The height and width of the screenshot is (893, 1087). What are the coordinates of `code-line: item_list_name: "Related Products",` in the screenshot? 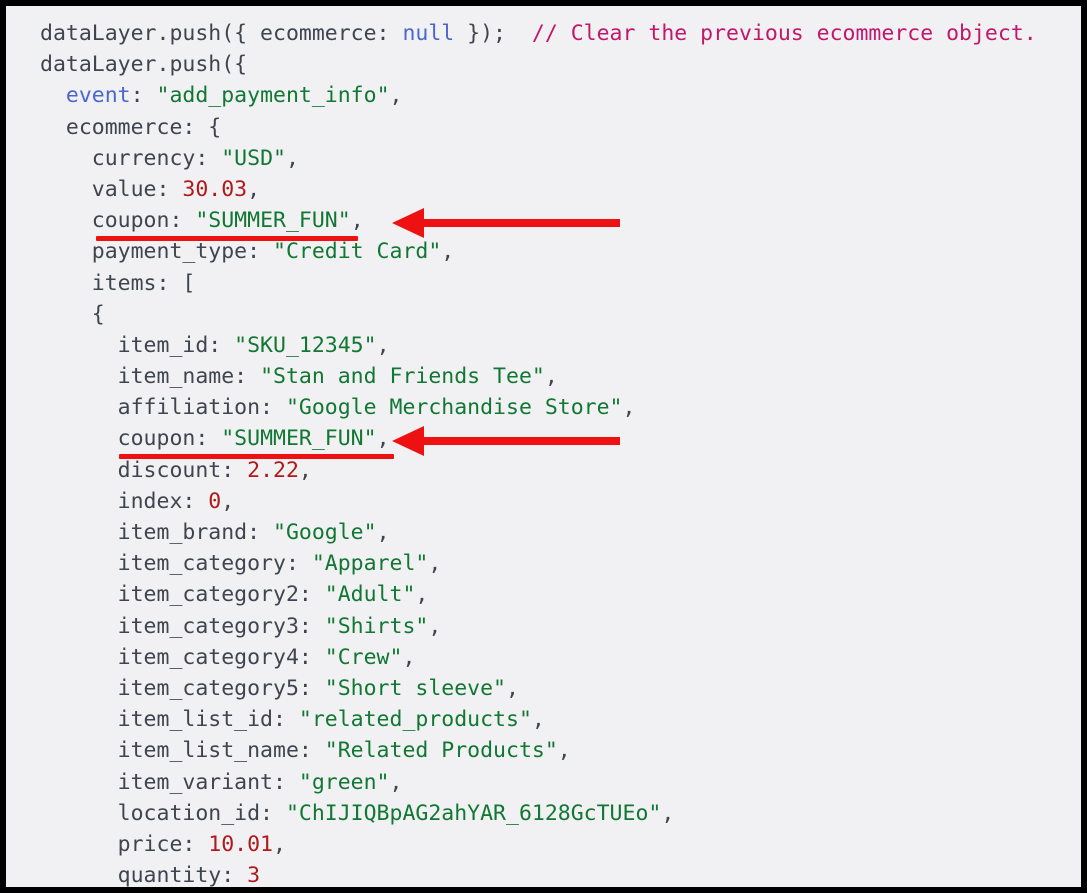 It's located at (543, 750).